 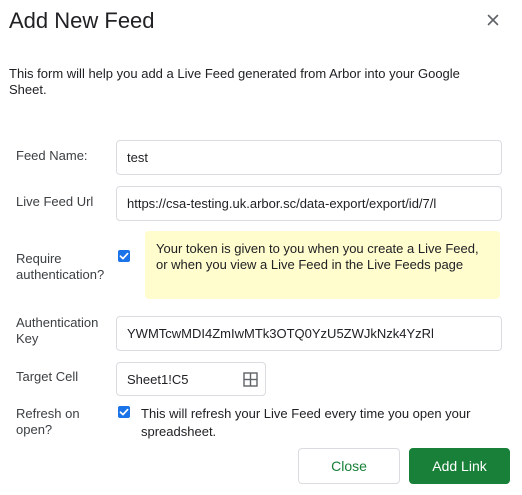 What do you see at coordinates (55, 201) in the screenshot?
I see `live-feed-url-label: Live Feed Url` at bounding box center [55, 201].